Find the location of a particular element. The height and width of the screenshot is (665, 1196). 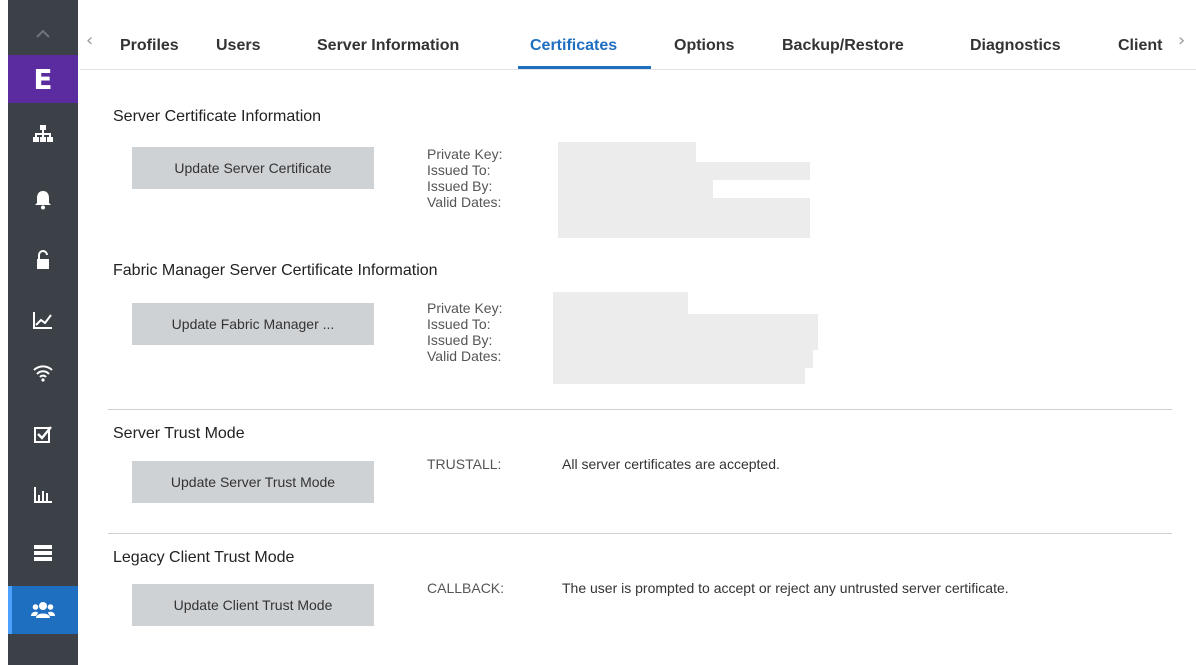

wifi-icon is located at coordinates (43, 373).